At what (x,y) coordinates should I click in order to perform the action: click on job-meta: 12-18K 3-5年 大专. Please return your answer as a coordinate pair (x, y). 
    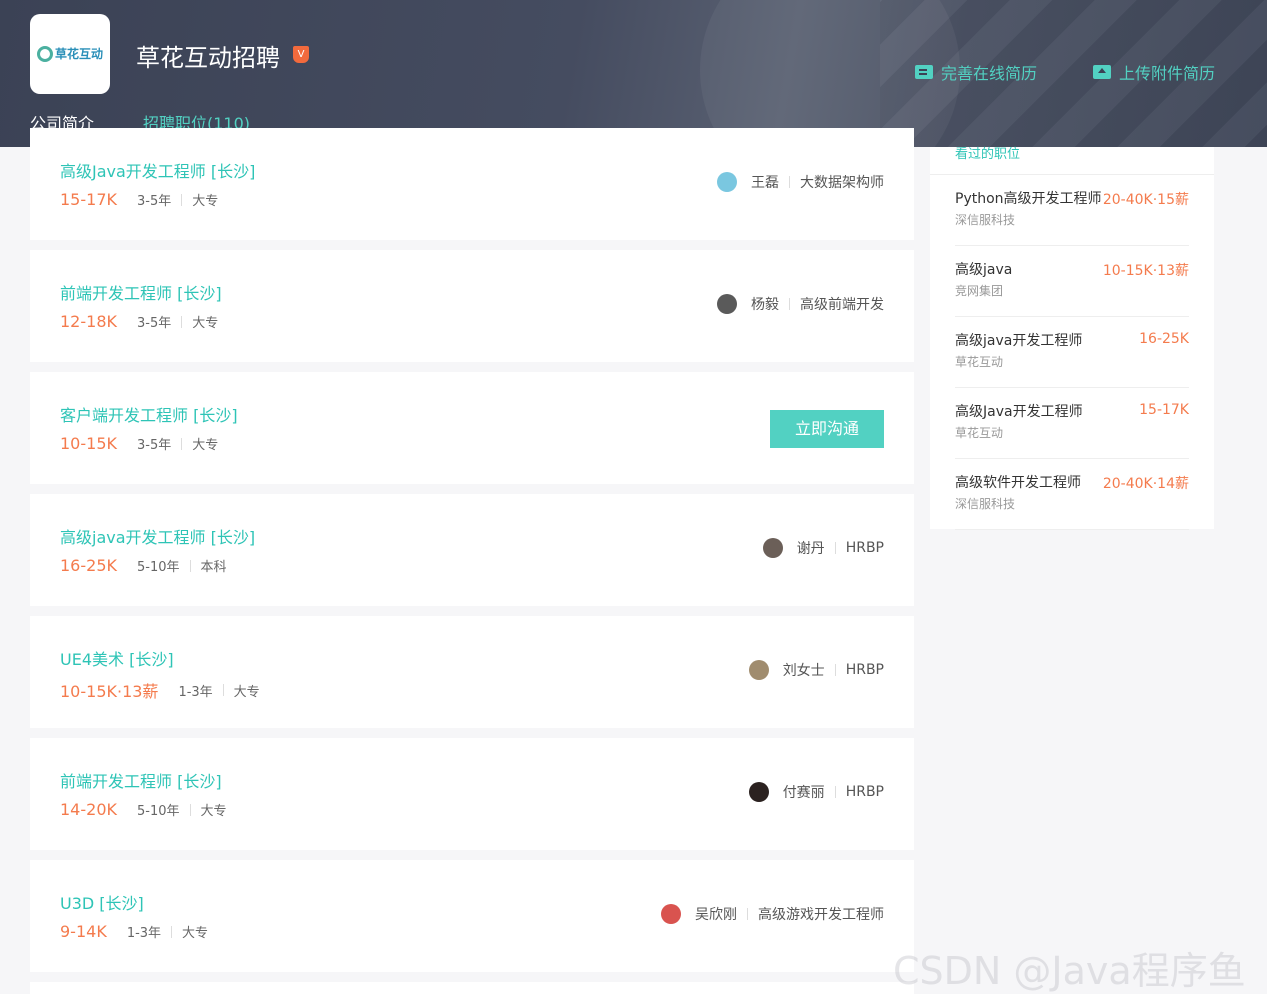
    Looking at the image, I should click on (139, 321).